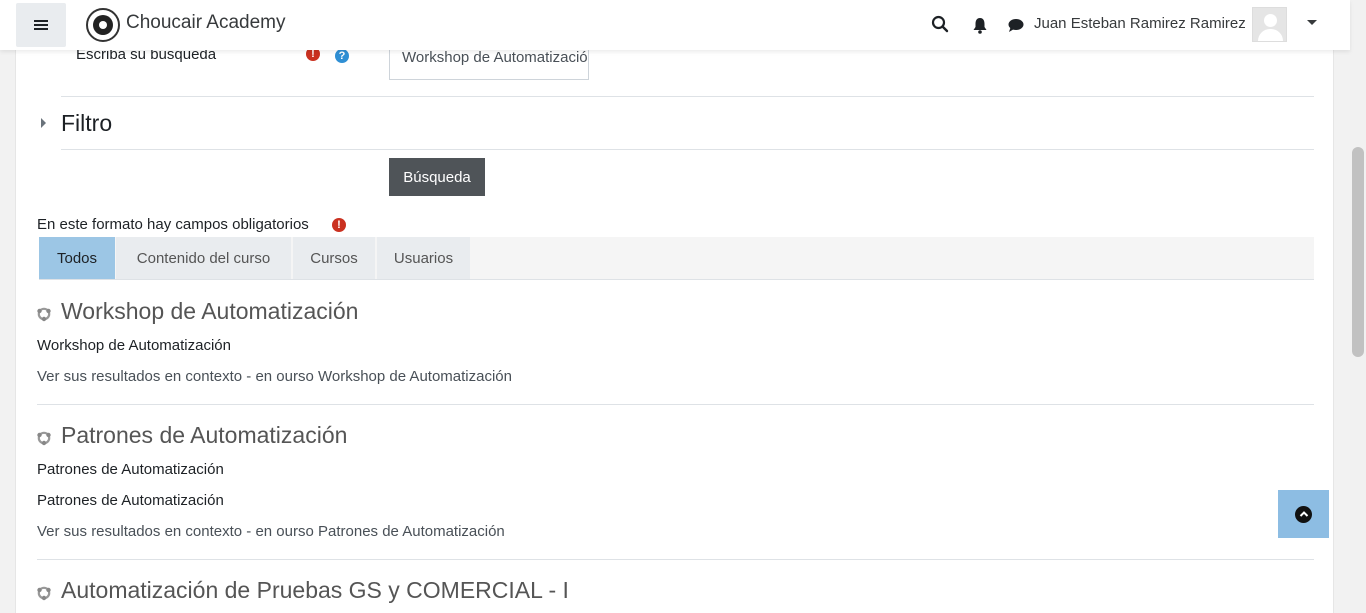  I want to click on site-logo, so click(103, 25).